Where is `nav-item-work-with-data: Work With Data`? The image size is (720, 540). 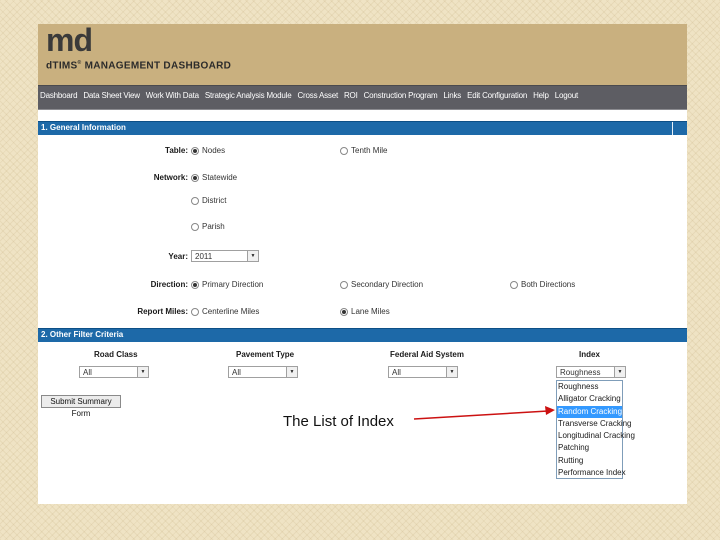 nav-item-work-with-data: Work With Data is located at coordinates (172, 95).